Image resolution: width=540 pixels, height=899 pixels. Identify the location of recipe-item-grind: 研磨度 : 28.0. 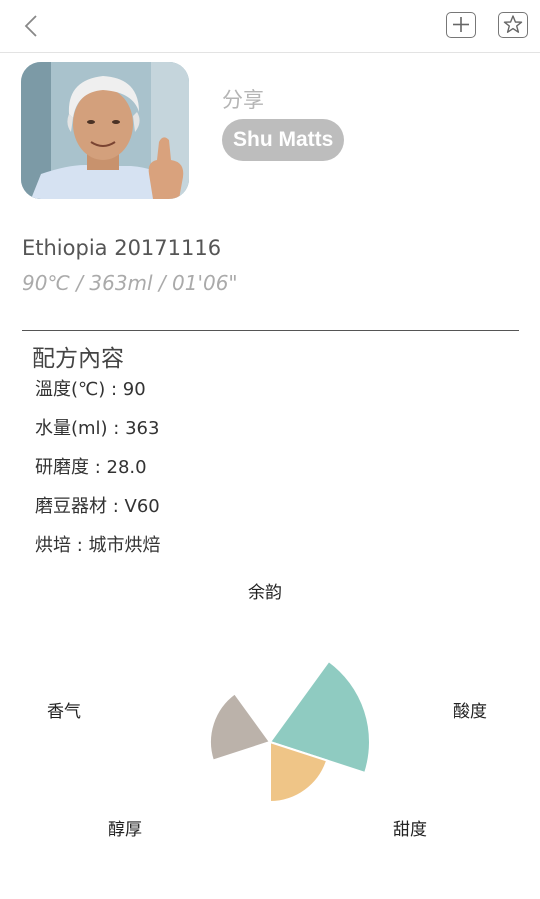
(91, 467).